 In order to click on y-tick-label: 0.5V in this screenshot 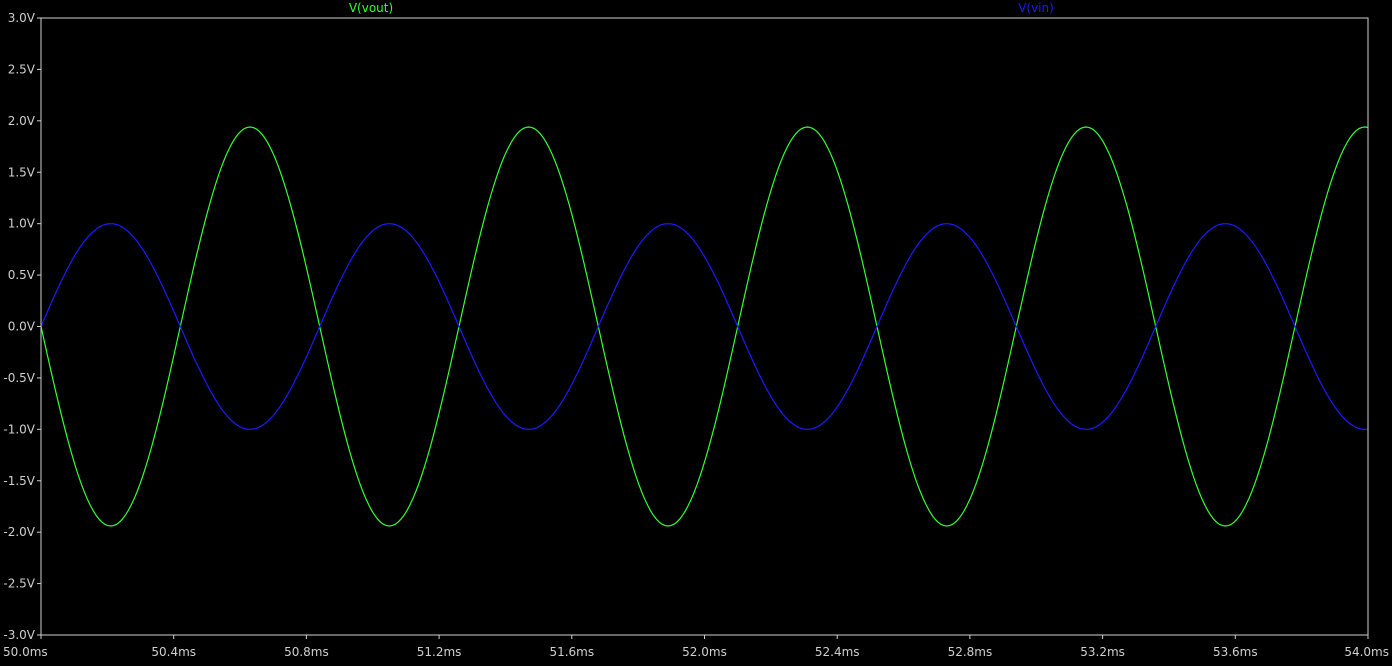, I will do `click(22, 275)`.